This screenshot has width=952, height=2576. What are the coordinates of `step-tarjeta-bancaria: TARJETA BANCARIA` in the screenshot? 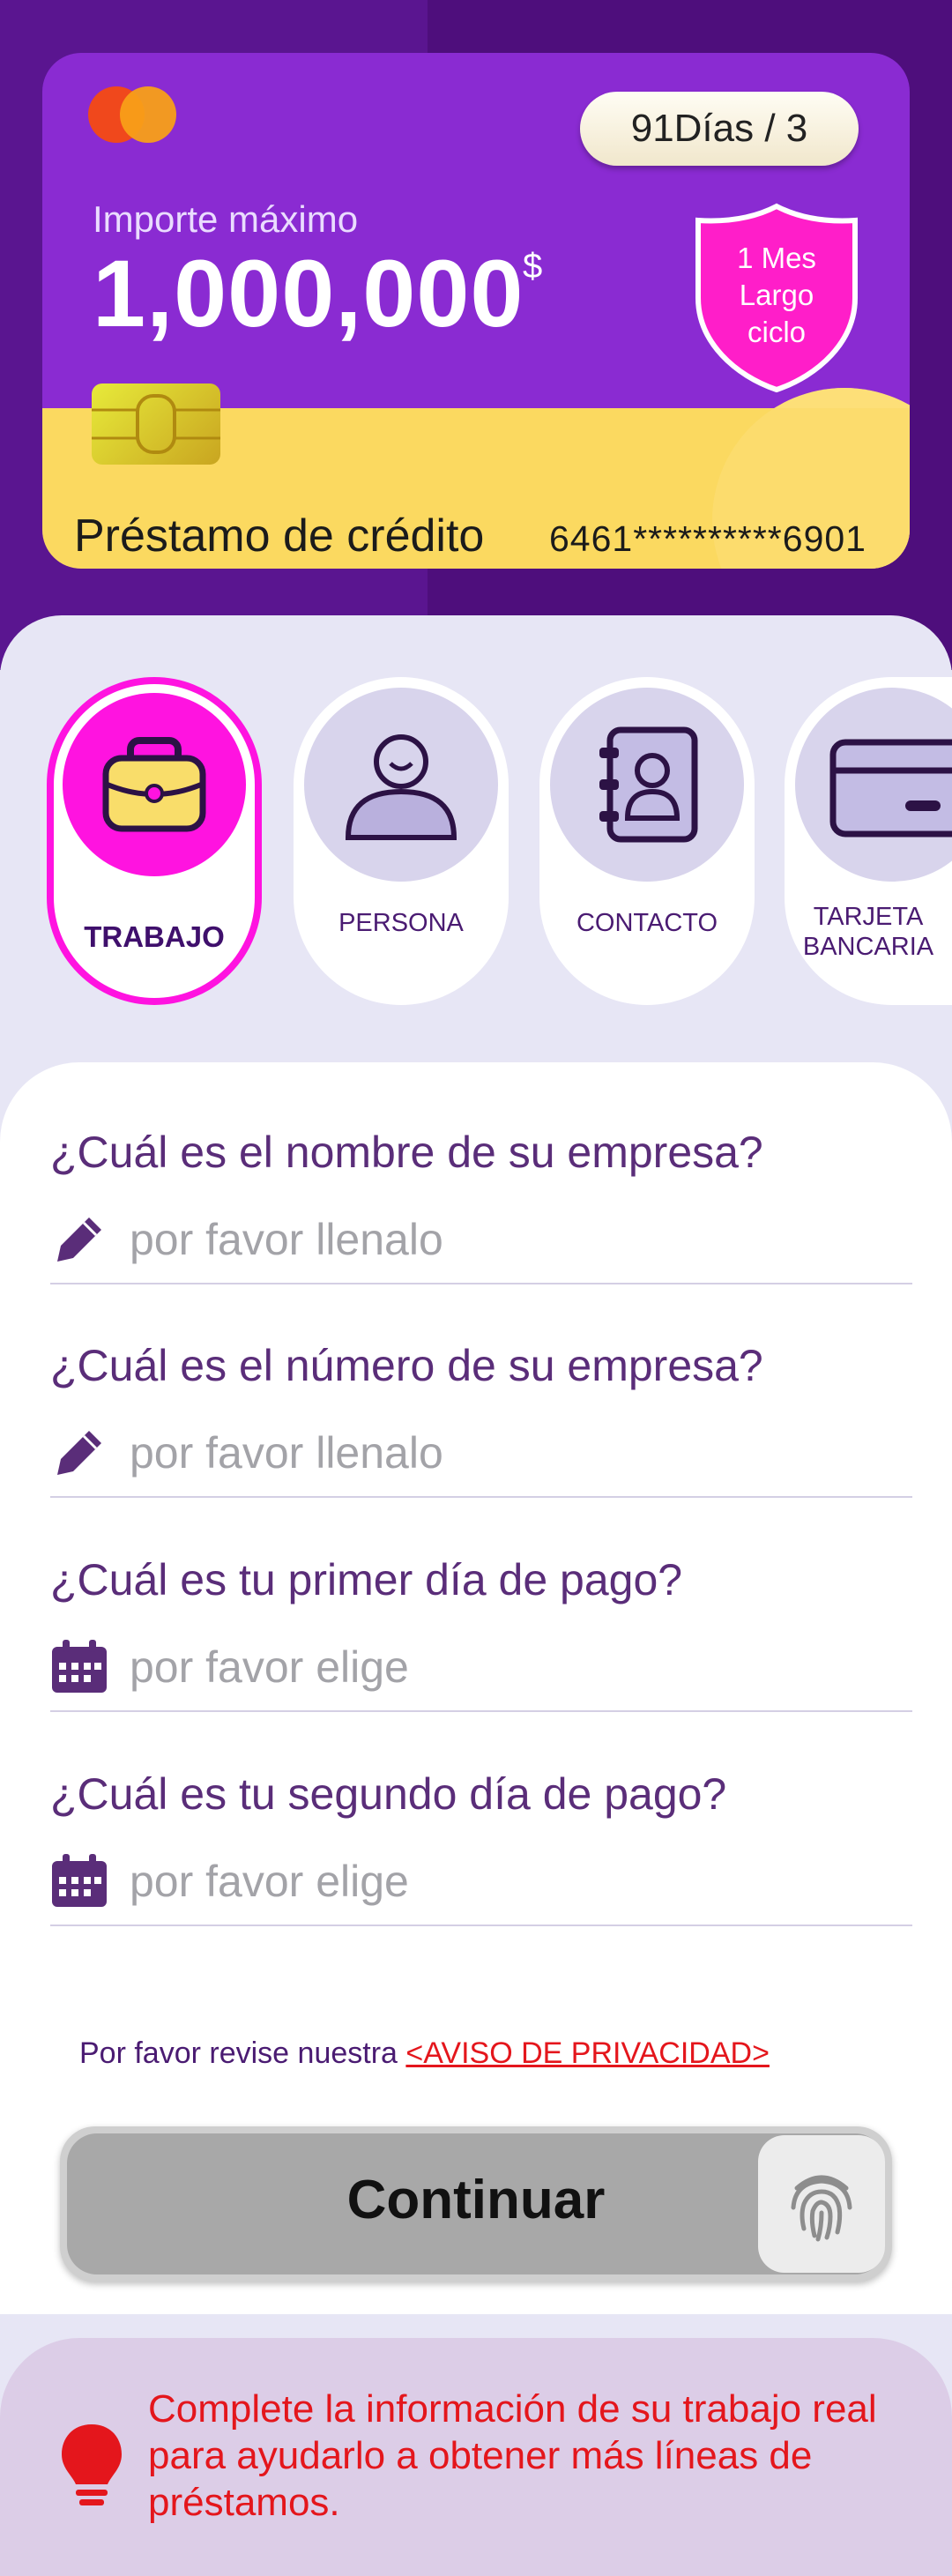 It's located at (869, 841).